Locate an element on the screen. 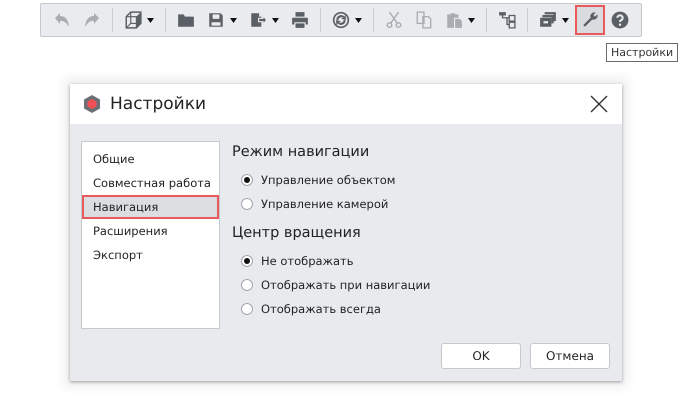 The height and width of the screenshot is (412, 689). undo-icon is located at coordinates (62, 20).